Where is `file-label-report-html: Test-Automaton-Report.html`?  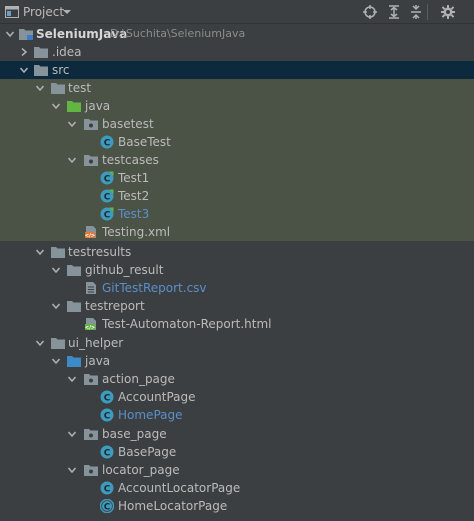
file-label-report-html: Test-Automaton-Report.html is located at coordinates (187, 324).